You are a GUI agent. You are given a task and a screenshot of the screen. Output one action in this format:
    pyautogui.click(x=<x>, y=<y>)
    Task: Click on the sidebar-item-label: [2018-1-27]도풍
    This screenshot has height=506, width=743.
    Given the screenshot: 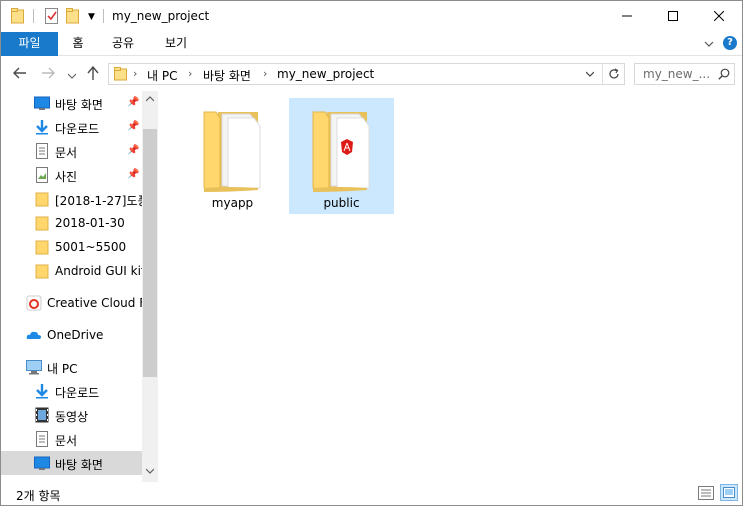 What is the action you would take?
    pyautogui.click(x=98, y=201)
    